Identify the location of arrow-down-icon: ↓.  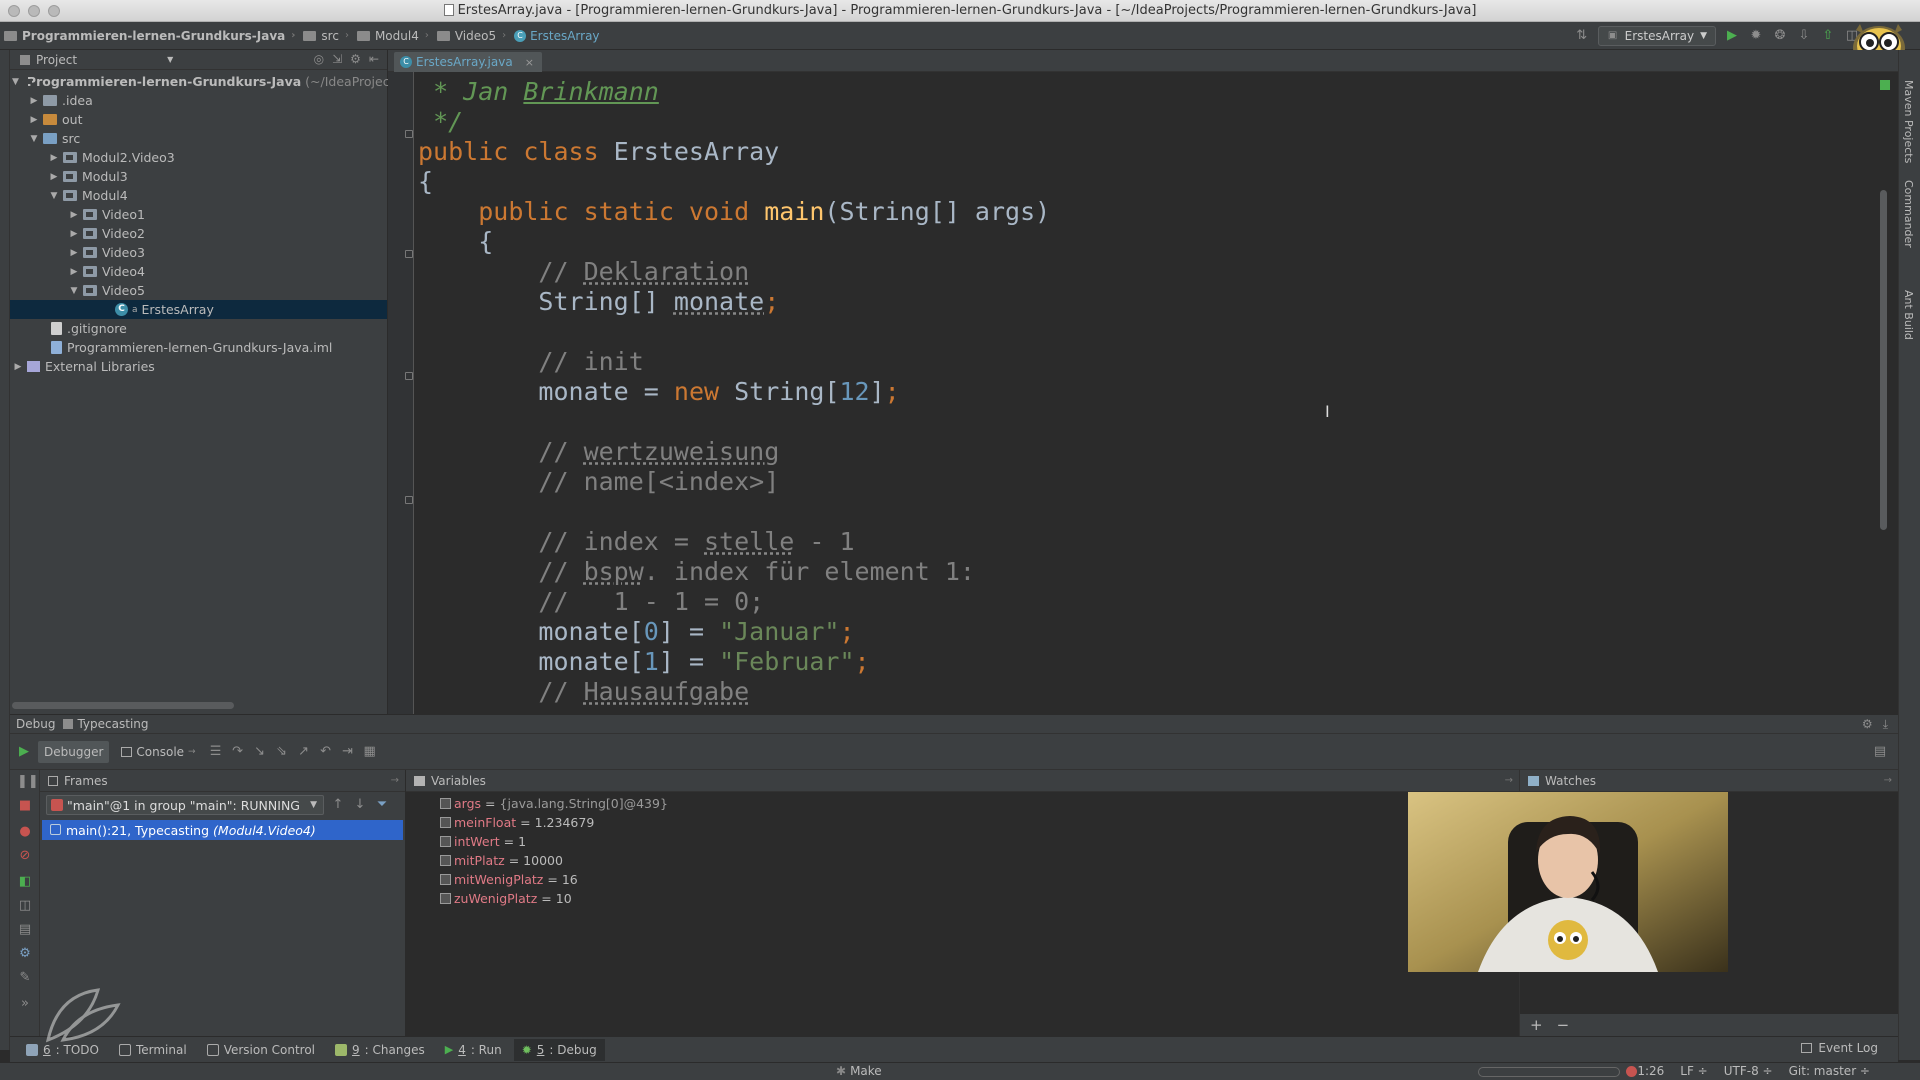
(360, 805).